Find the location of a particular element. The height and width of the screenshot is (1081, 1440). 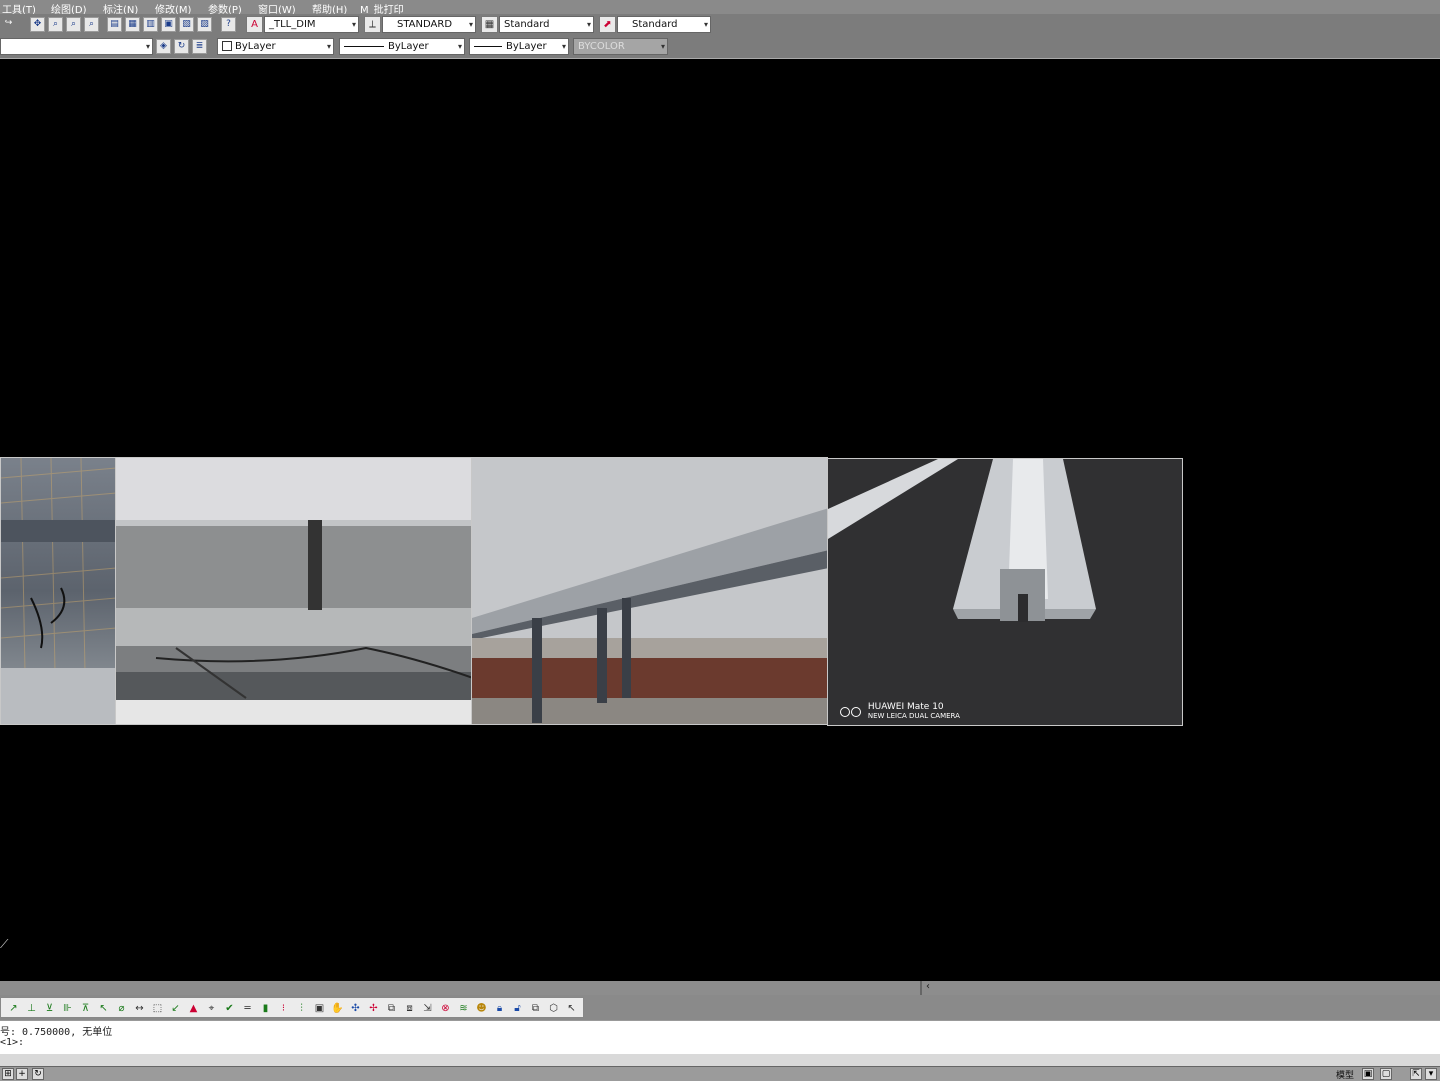

layer-state-select: ▾ is located at coordinates (76, 46).